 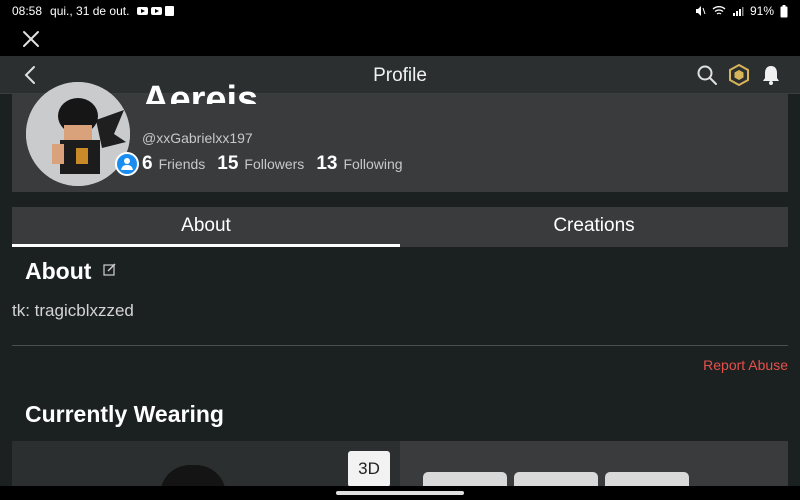 What do you see at coordinates (784, 10) in the screenshot?
I see `battery-icon` at bounding box center [784, 10].